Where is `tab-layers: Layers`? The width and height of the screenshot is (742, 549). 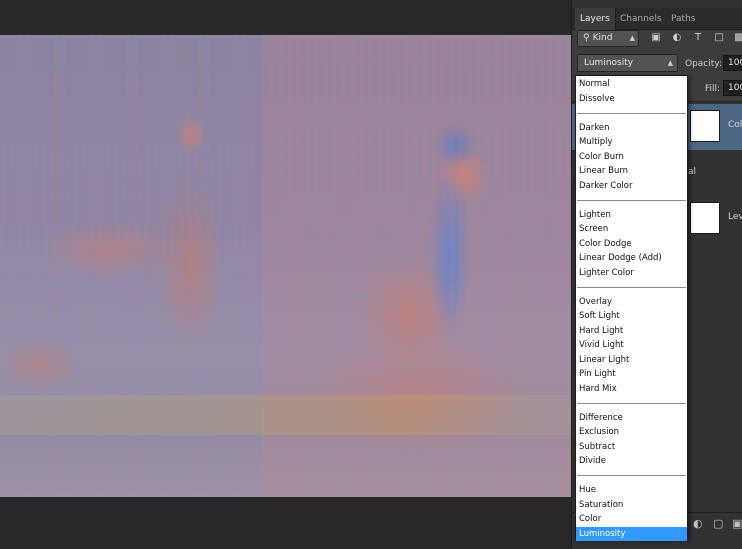
tab-layers: Layers is located at coordinates (595, 19).